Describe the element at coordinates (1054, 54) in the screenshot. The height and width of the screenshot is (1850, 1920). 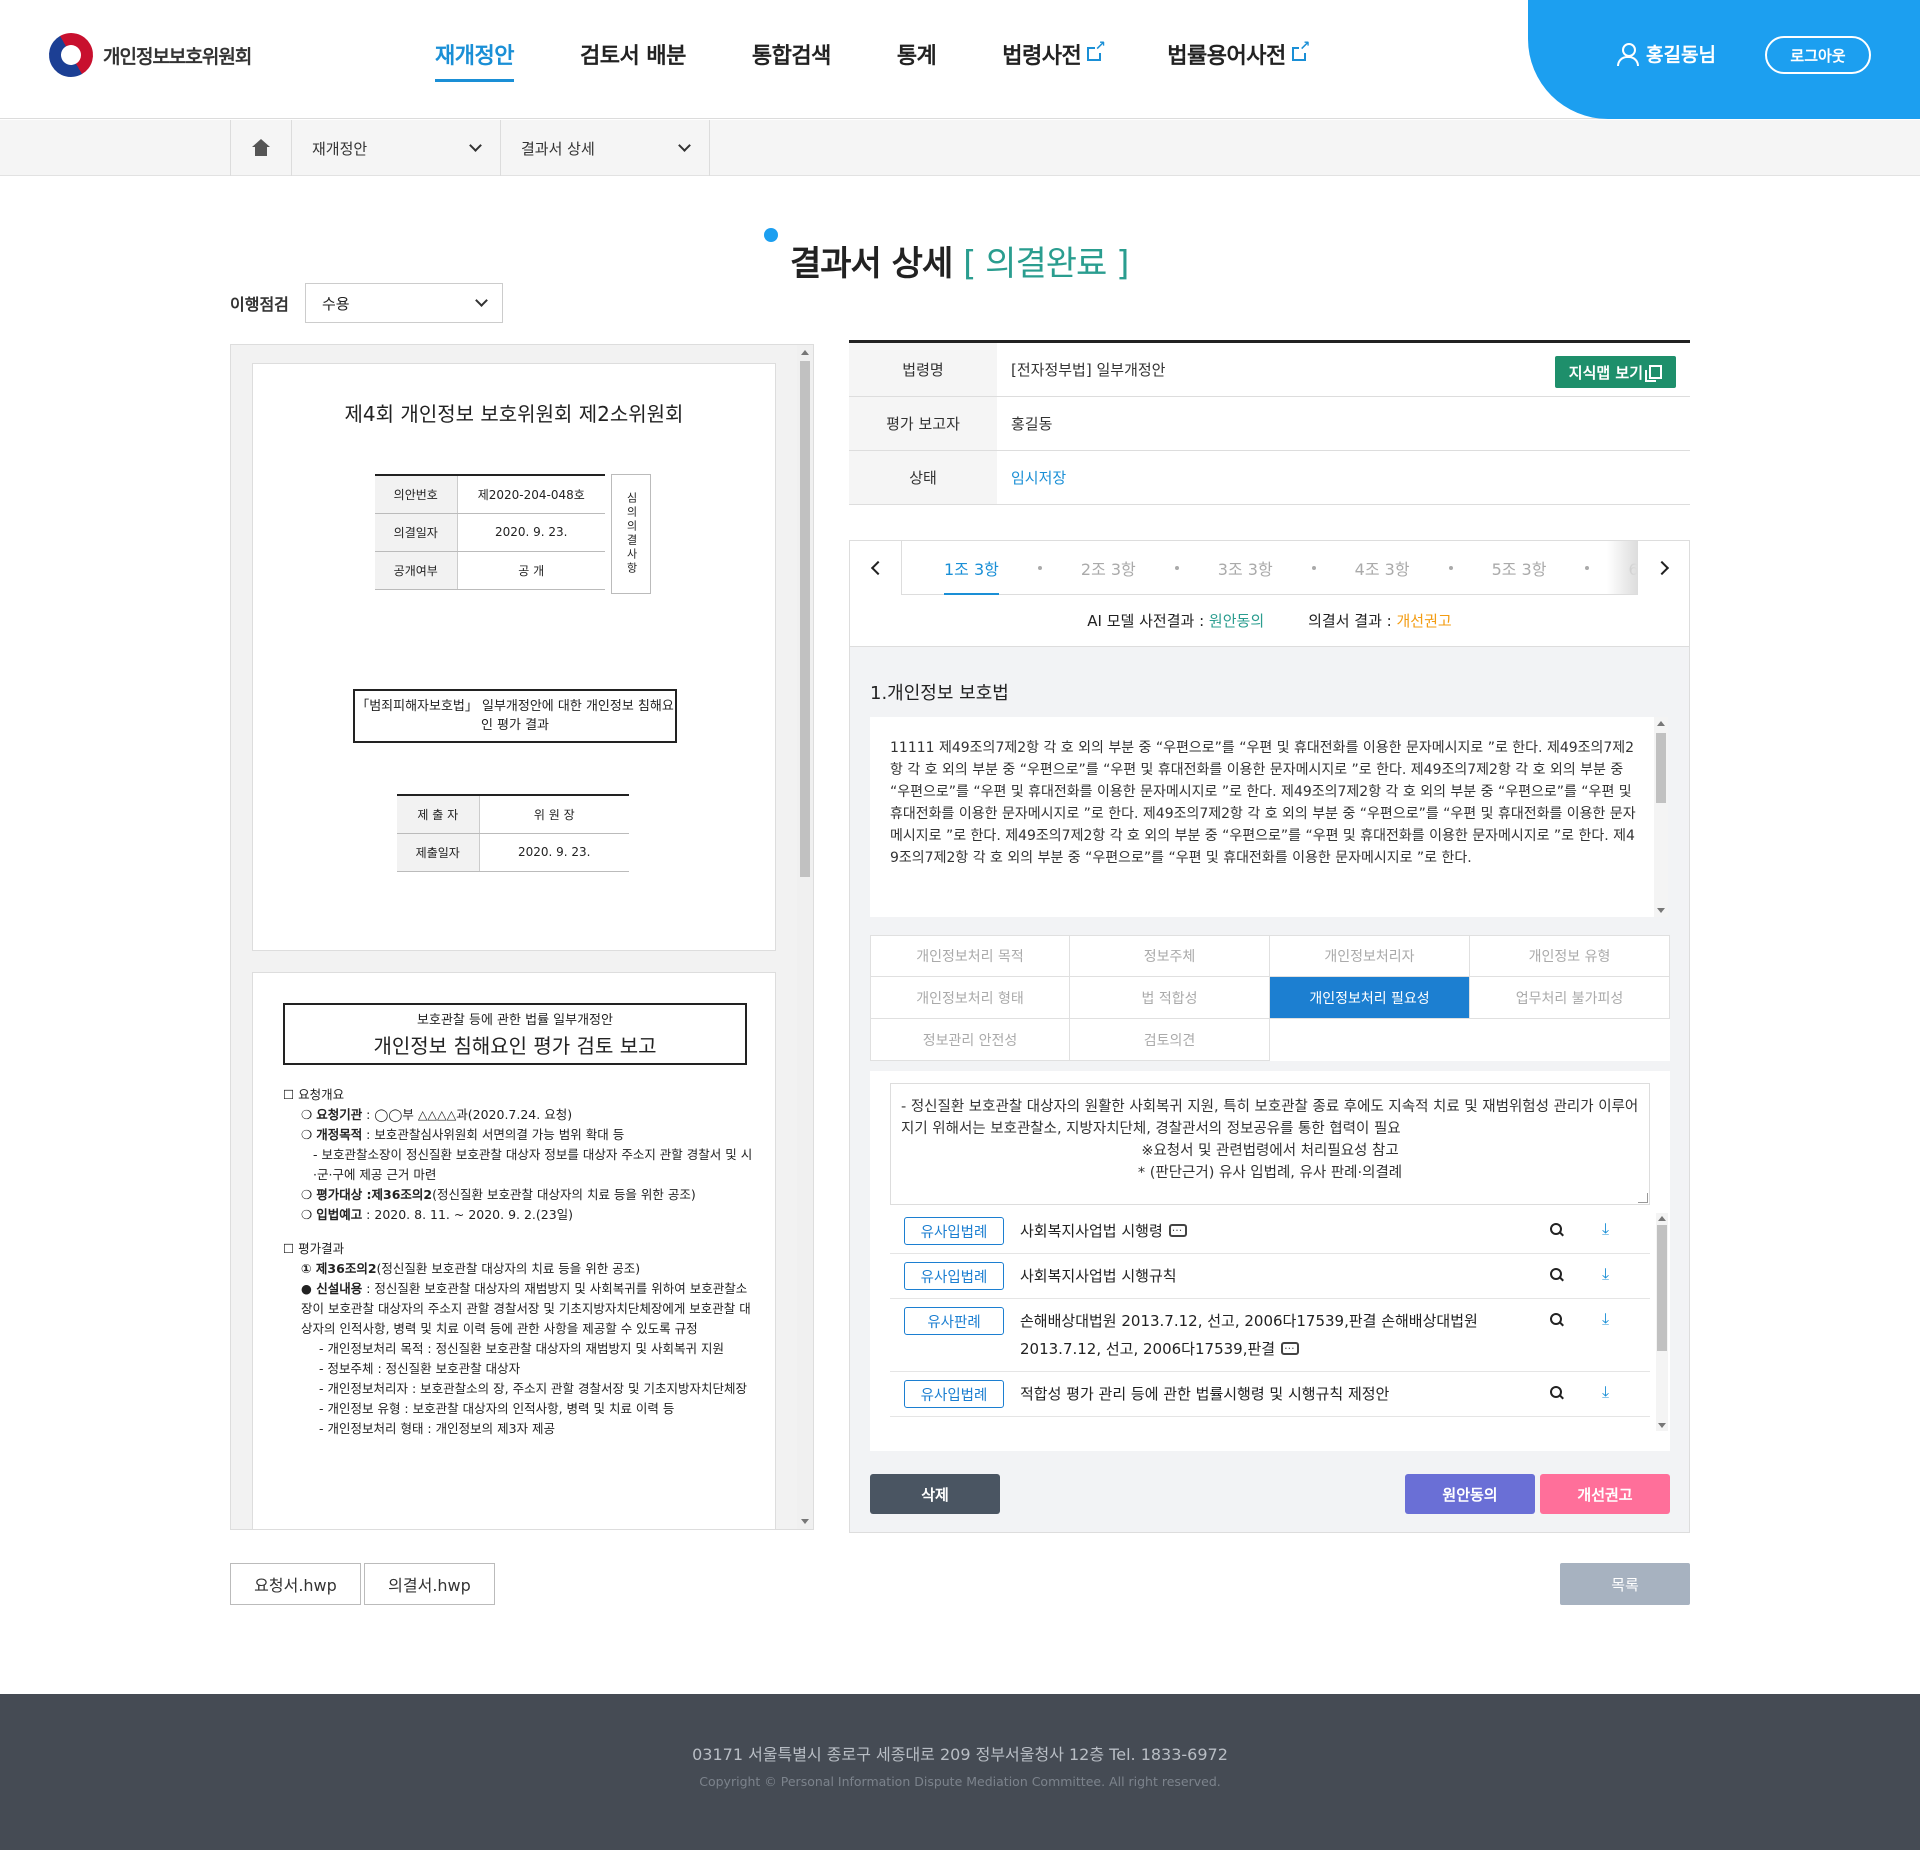
I see `nav-item-4: 법령사전` at that location.